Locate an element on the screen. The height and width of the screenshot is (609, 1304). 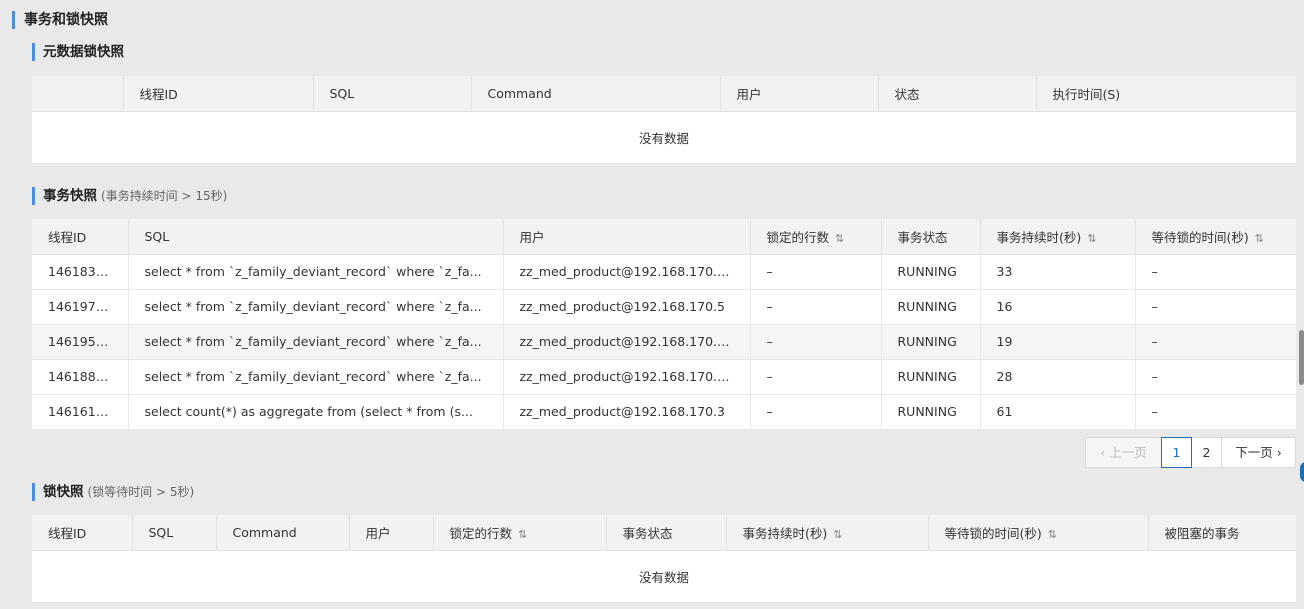
next-page-button: 下一页 › is located at coordinates (1258, 452).